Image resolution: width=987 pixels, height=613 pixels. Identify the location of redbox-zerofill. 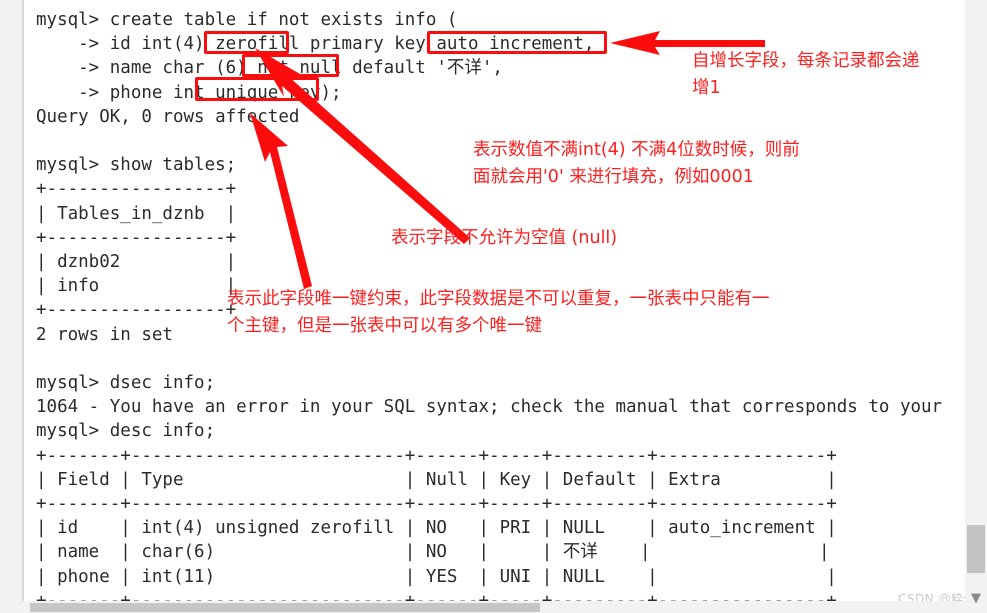
(246, 42).